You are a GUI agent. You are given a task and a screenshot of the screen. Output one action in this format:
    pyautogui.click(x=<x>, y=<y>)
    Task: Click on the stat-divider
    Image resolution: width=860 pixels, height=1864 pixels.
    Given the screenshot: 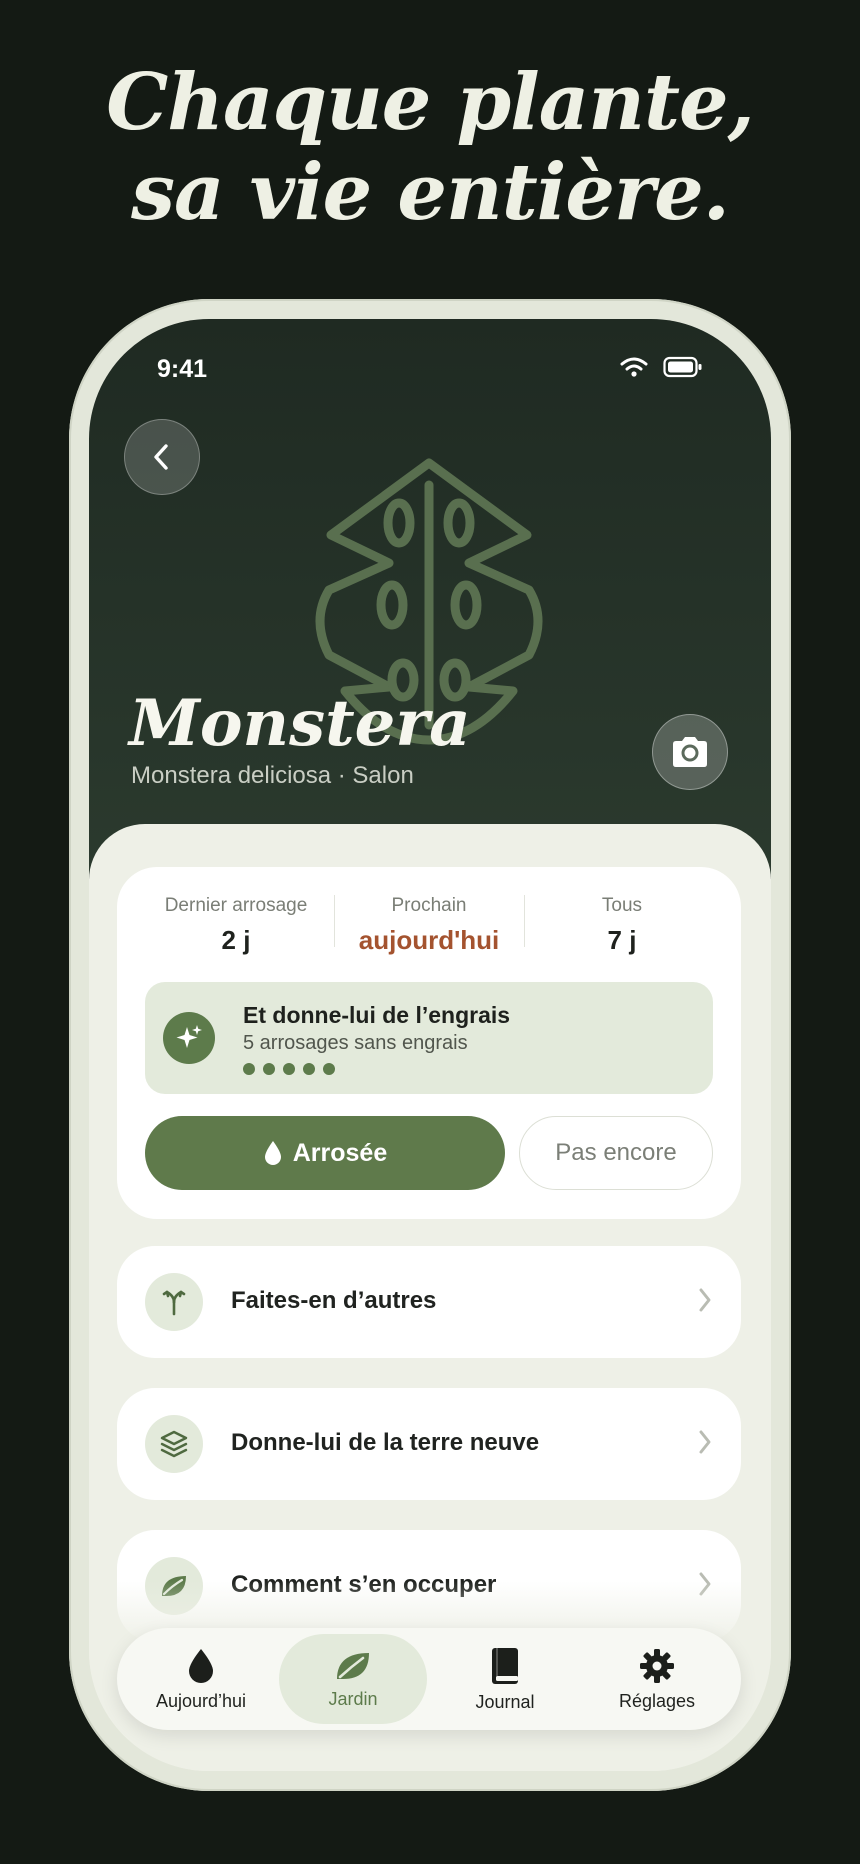 What is the action you would take?
    pyautogui.click(x=524, y=921)
    